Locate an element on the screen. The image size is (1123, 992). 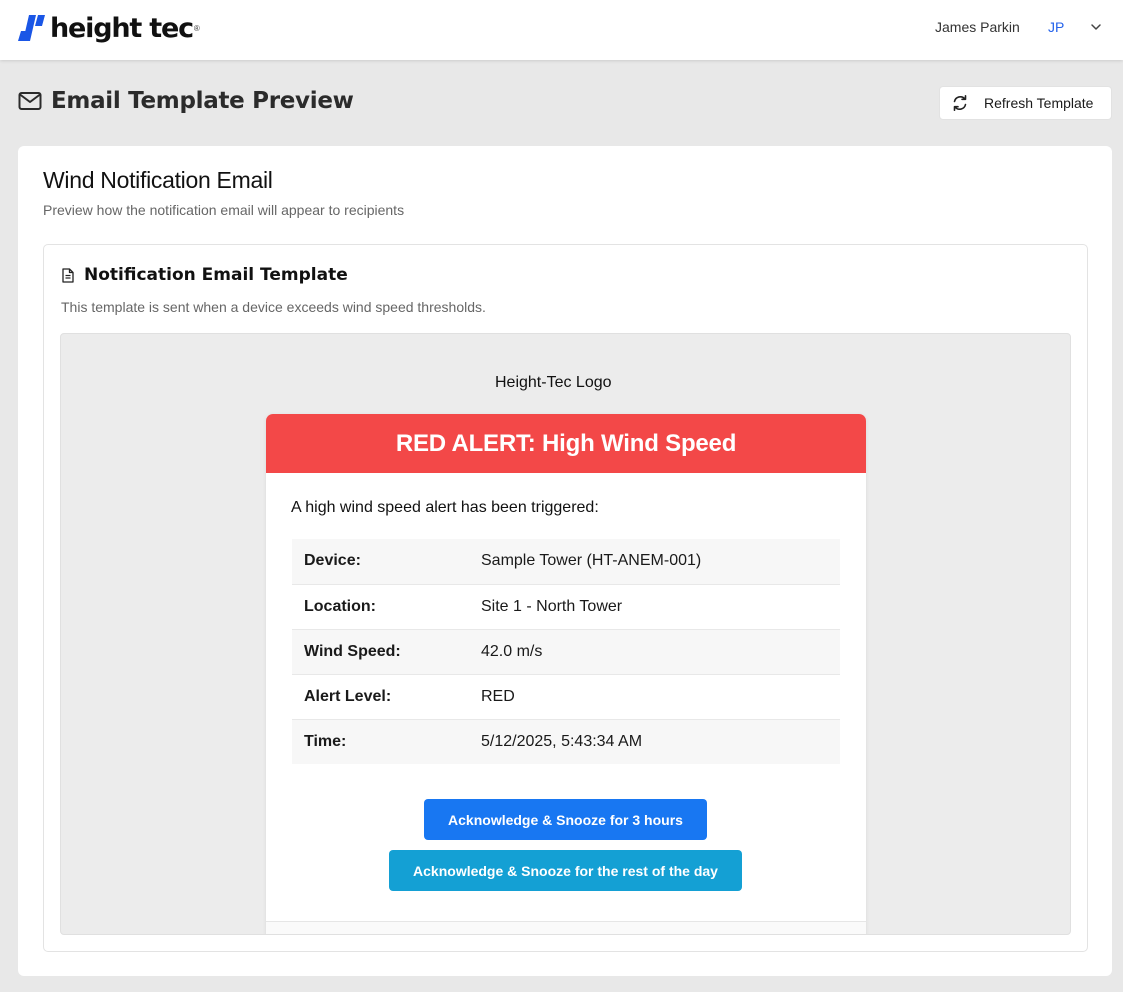
details-label: Location: is located at coordinates (380, 607).